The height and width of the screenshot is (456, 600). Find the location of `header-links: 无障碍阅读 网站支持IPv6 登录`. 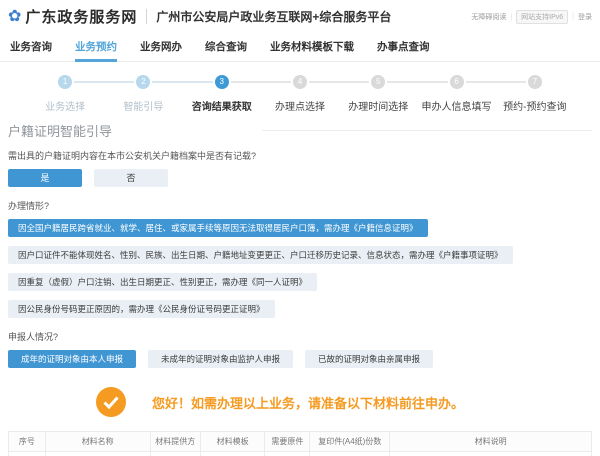

header-links: 无障碍阅读 网站支持IPv6 登录 is located at coordinates (531, 16).